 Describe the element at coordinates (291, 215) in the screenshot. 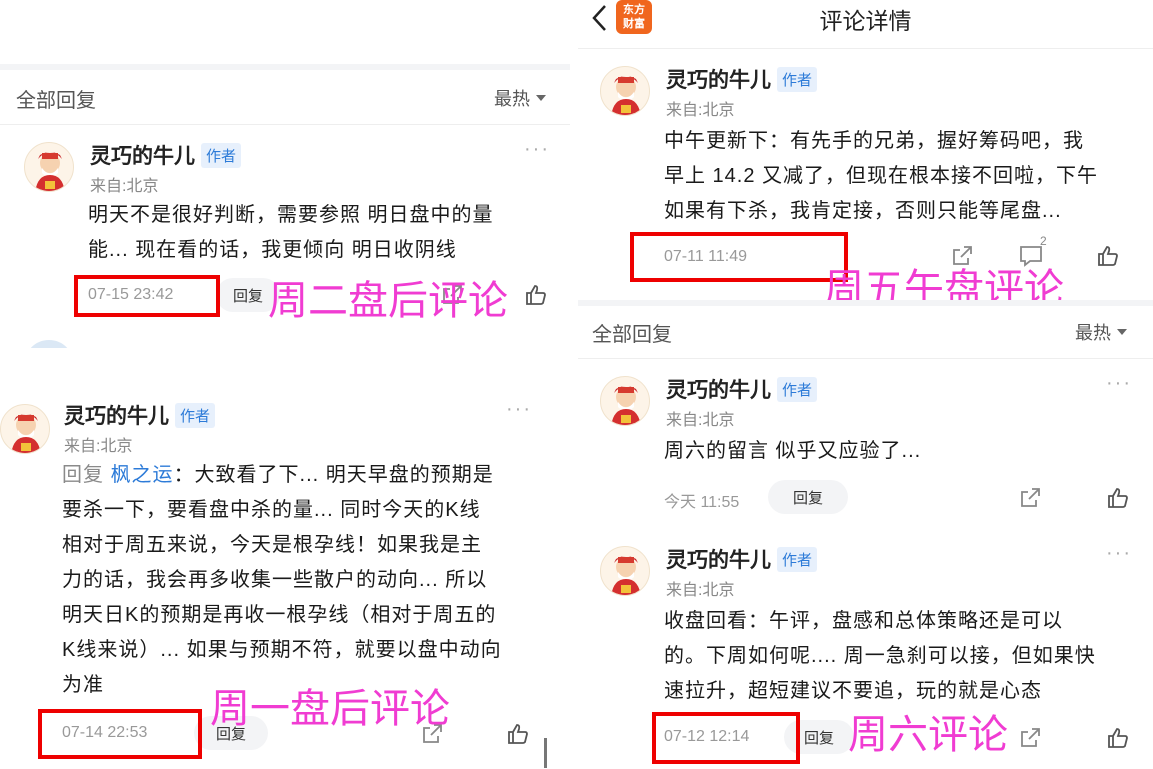

I see `comment-line: 明天不是很好判断，需要参照 明日盘中的量` at that location.